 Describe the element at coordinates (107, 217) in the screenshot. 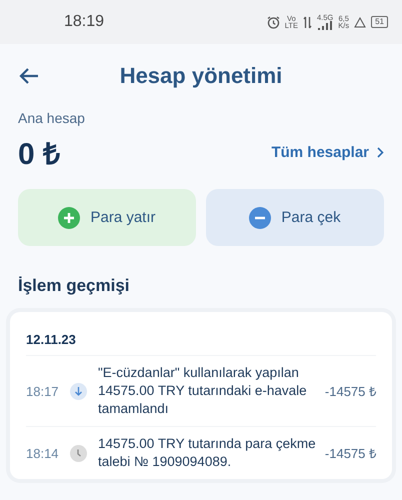

I see `deposit-button: Para yatır` at that location.